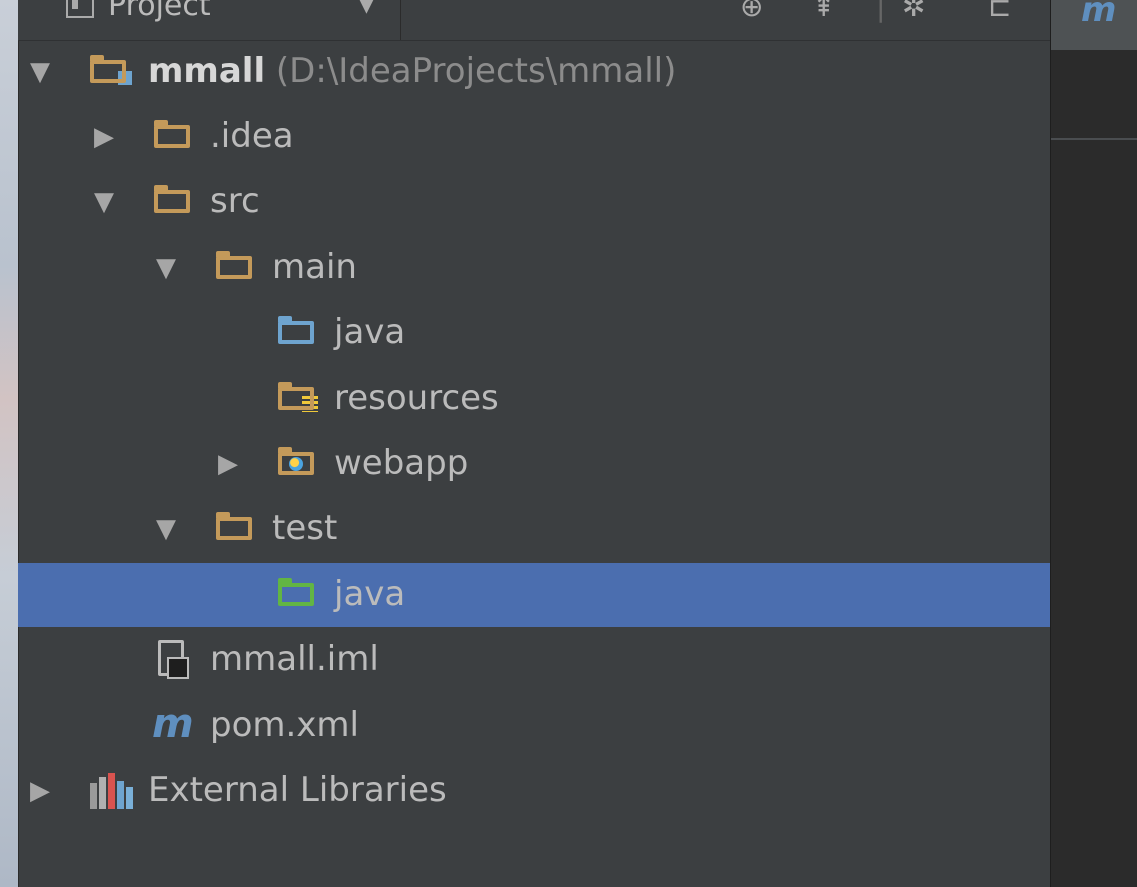  What do you see at coordinates (111, 791) in the screenshot?
I see `libraries-icon` at bounding box center [111, 791].